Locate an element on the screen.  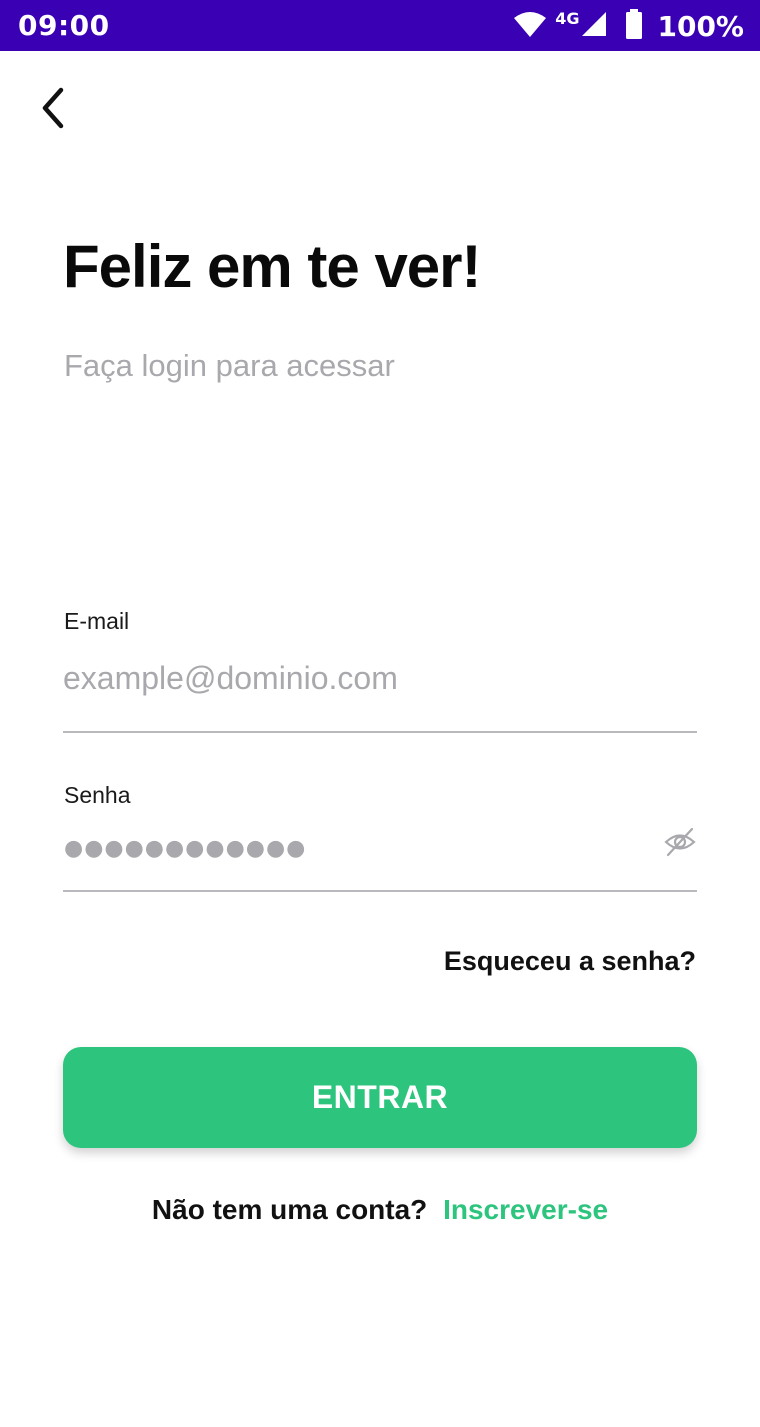
signup-row: Não tem uma conta? Inscrever-se is located at coordinates (380, 1210).